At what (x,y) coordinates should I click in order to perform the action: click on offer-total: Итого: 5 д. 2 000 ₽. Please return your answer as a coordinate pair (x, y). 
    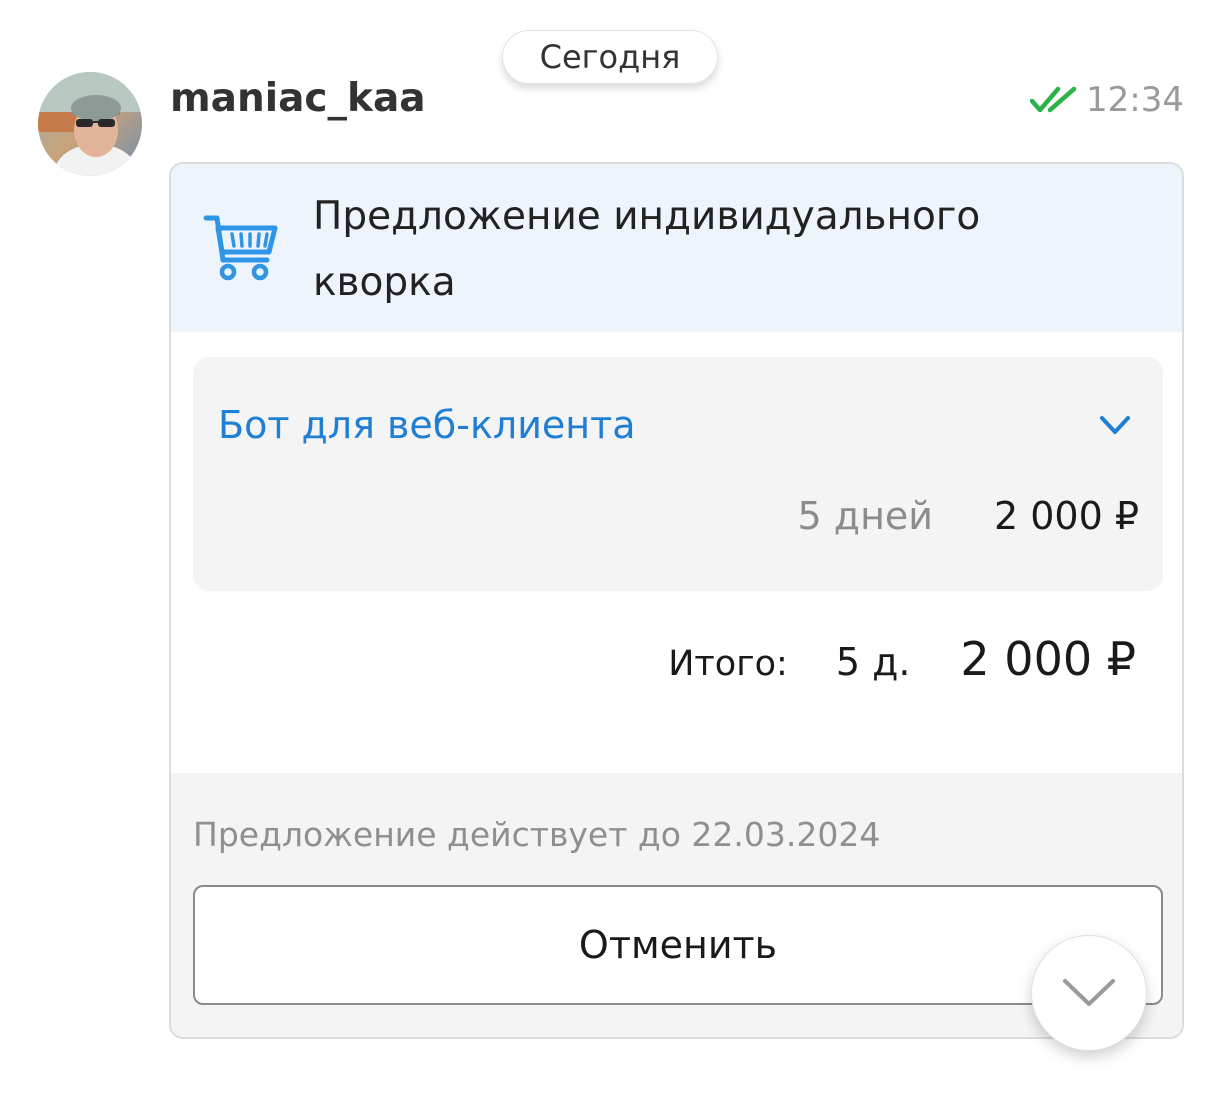
    Looking at the image, I should click on (902, 659).